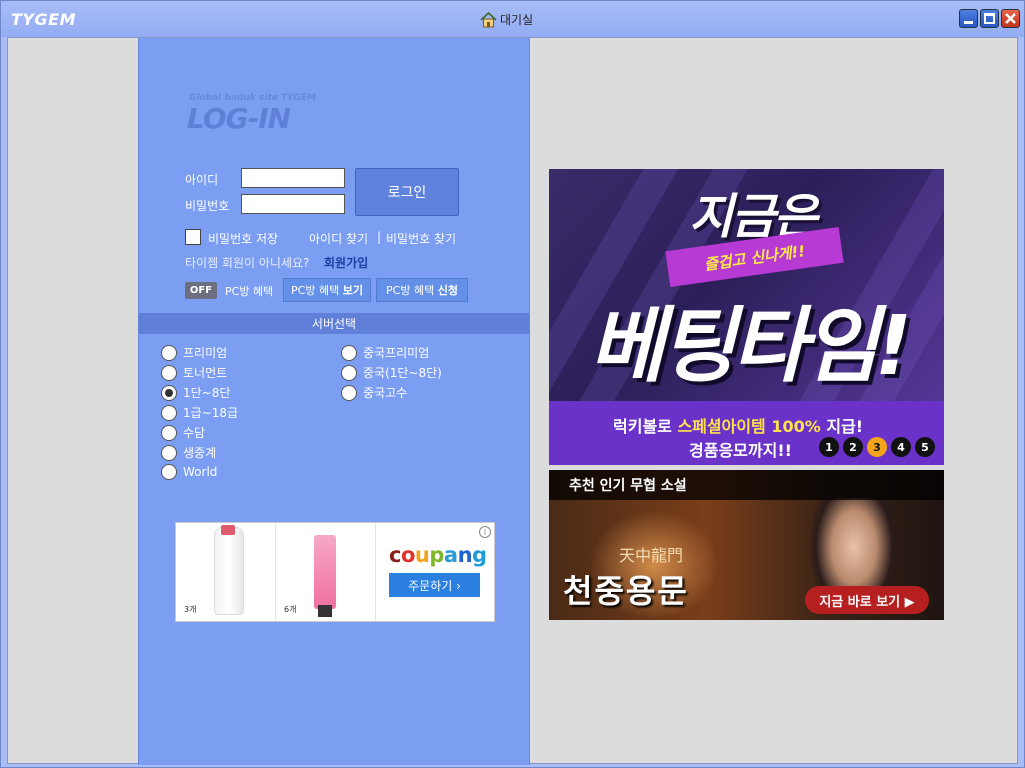  Describe the element at coordinates (488, 19) in the screenshot. I see `home-icon` at that location.